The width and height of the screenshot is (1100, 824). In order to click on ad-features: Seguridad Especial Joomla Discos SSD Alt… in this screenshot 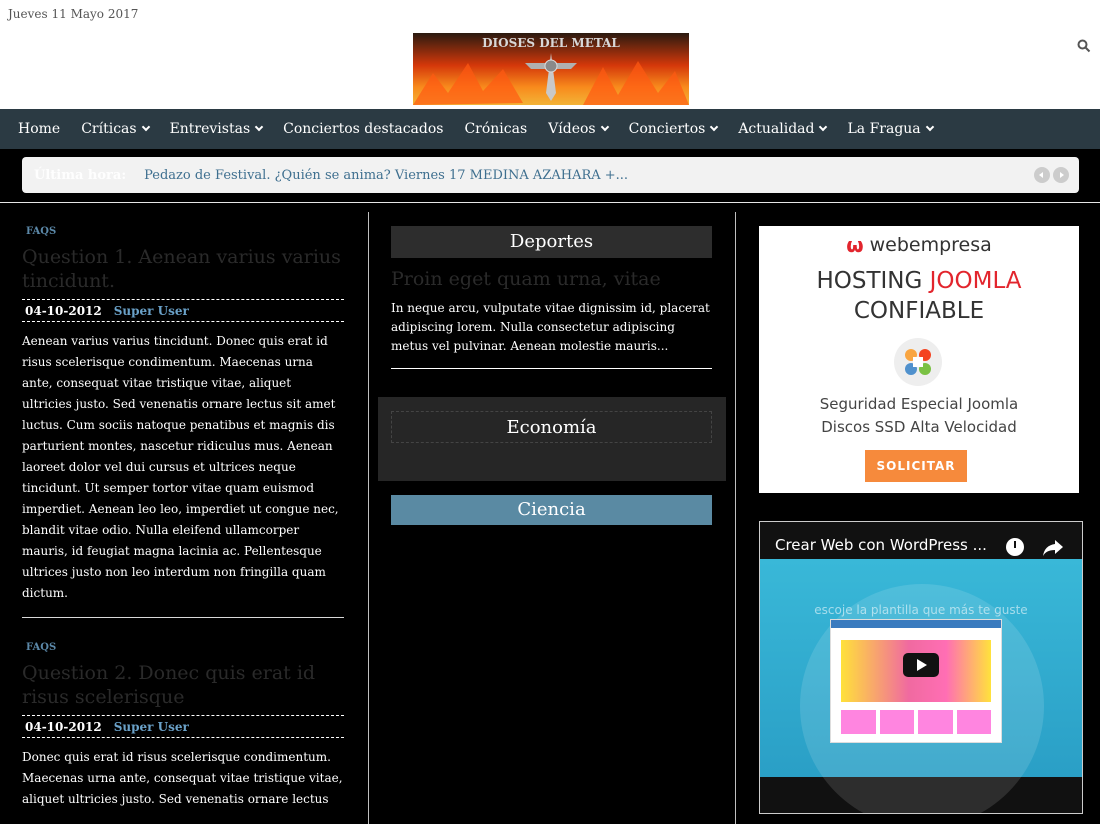, I will do `click(919, 416)`.